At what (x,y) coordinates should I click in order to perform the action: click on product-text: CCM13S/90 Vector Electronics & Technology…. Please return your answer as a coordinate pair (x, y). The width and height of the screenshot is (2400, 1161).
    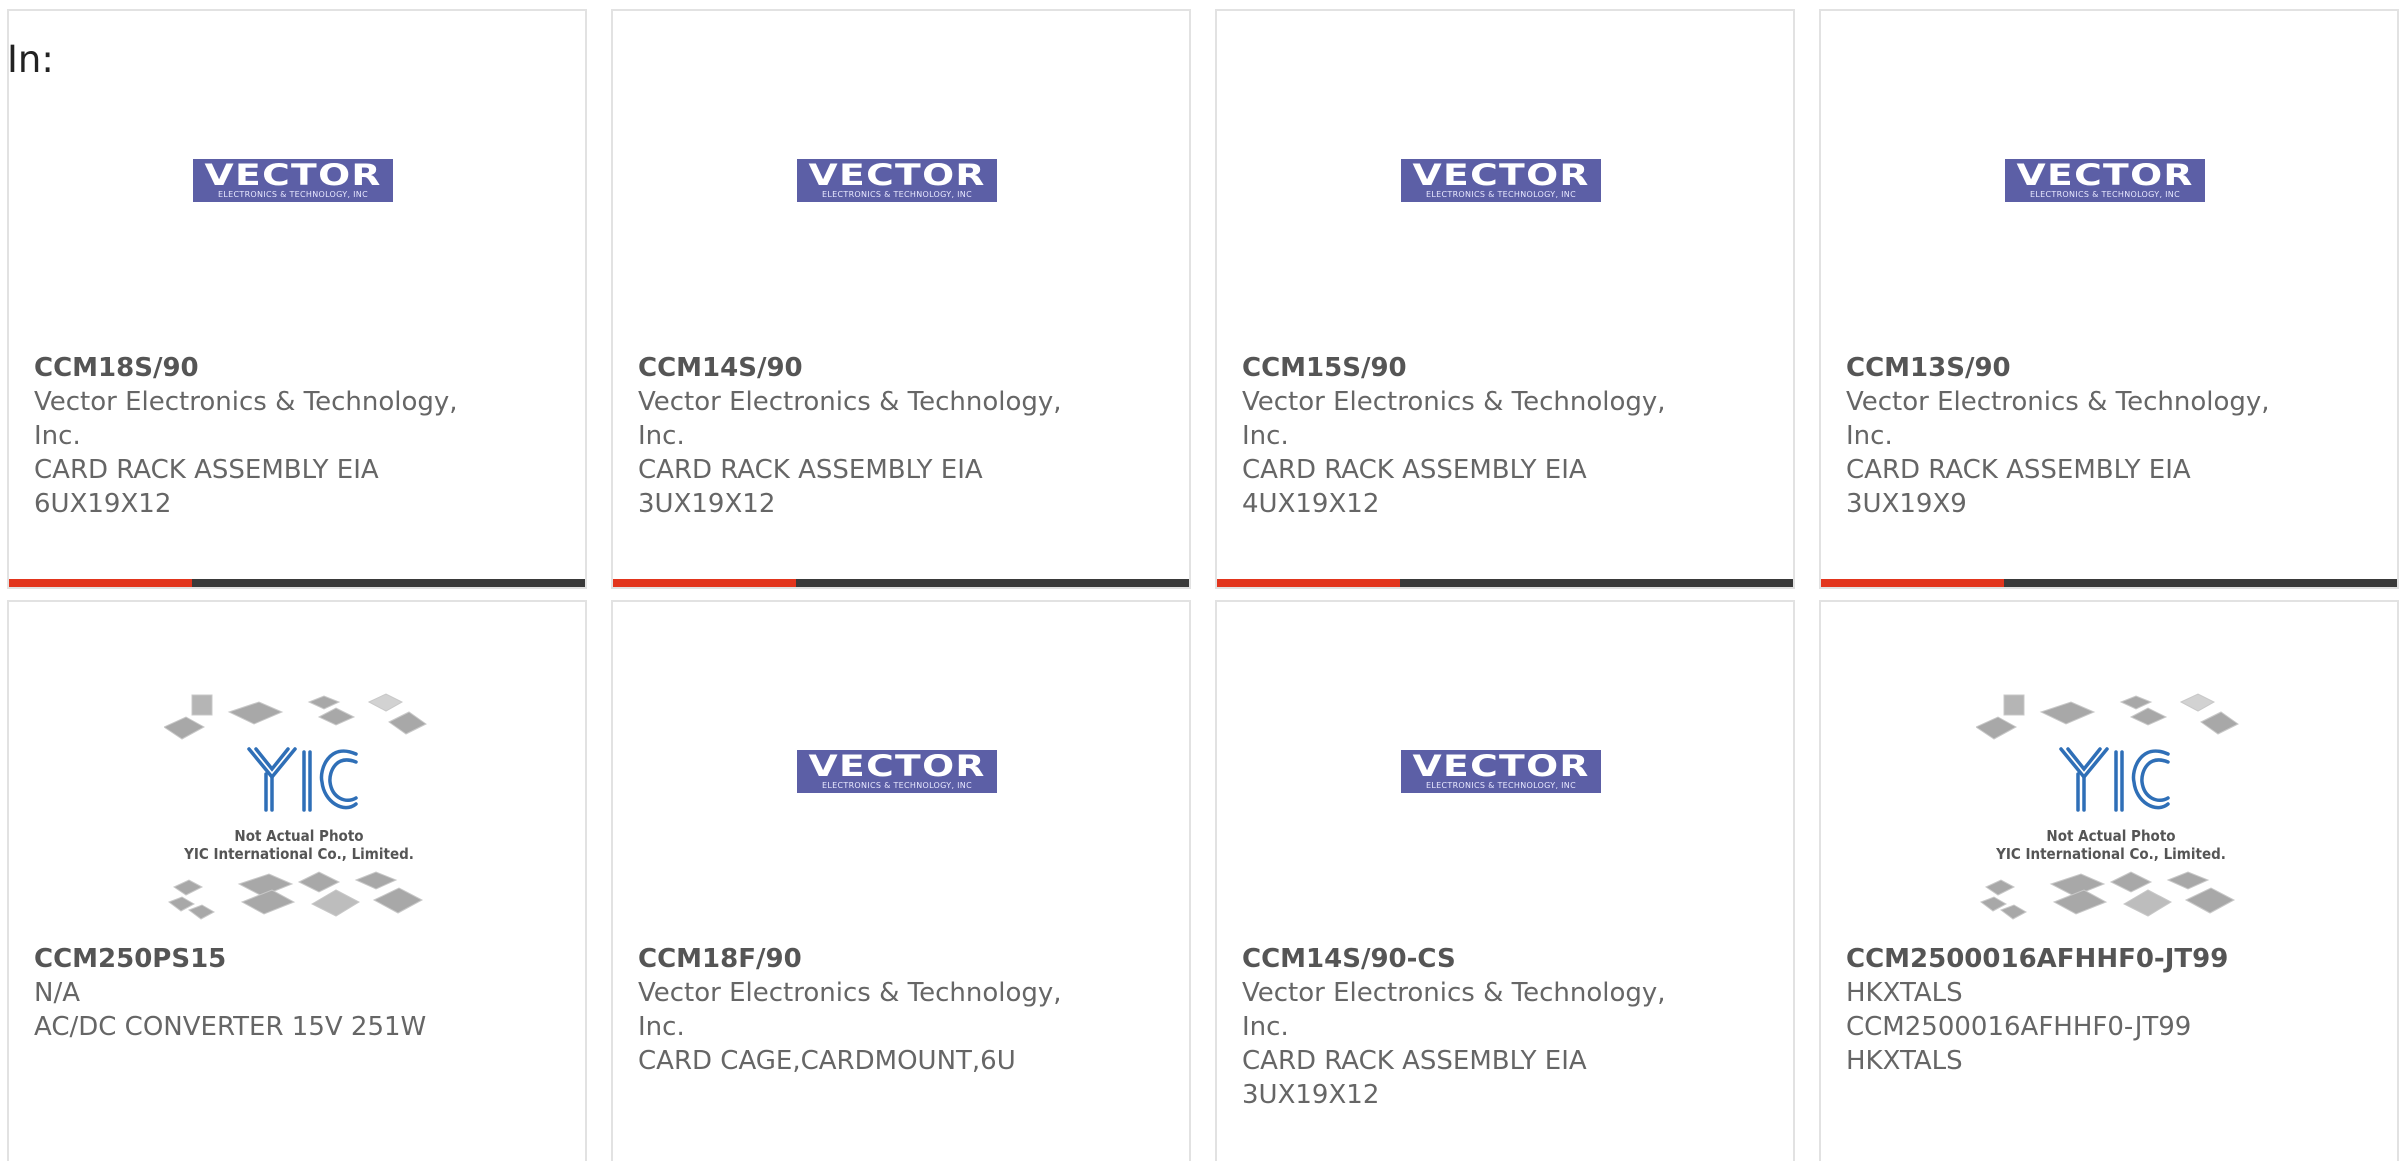
    Looking at the image, I should click on (2071, 436).